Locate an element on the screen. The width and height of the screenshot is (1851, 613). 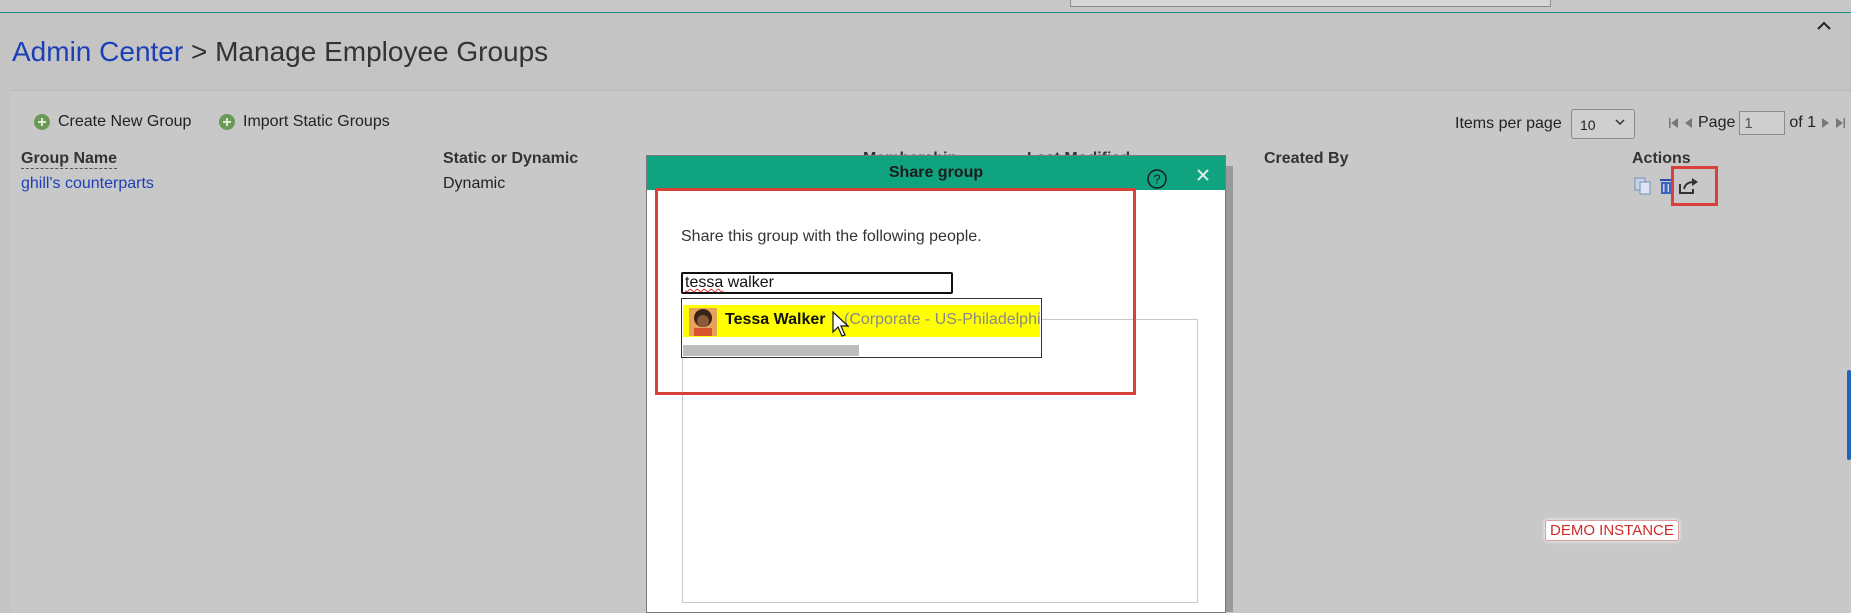
pagination: Page 1 of 1 is located at coordinates (1757, 123).